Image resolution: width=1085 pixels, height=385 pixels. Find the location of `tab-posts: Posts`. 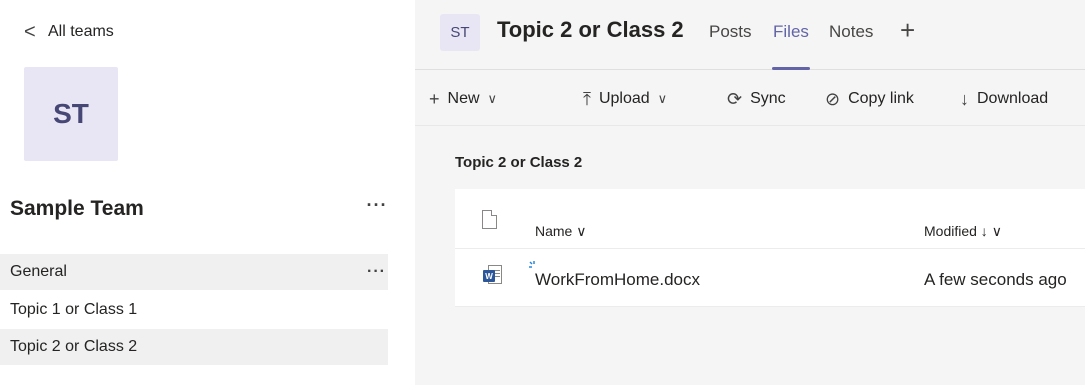

tab-posts: Posts is located at coordinates (730, 32).